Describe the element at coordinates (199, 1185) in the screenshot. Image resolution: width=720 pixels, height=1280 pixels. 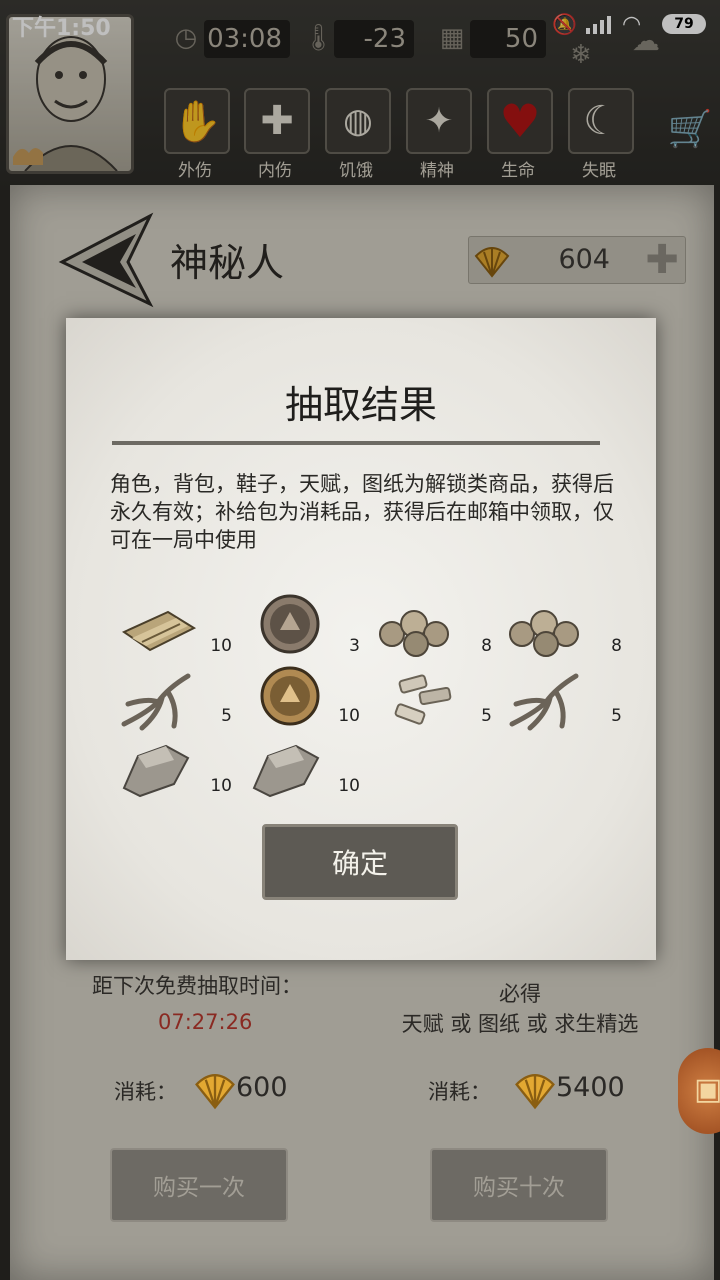
I see `buy-once-button: 购买一次` at that location.